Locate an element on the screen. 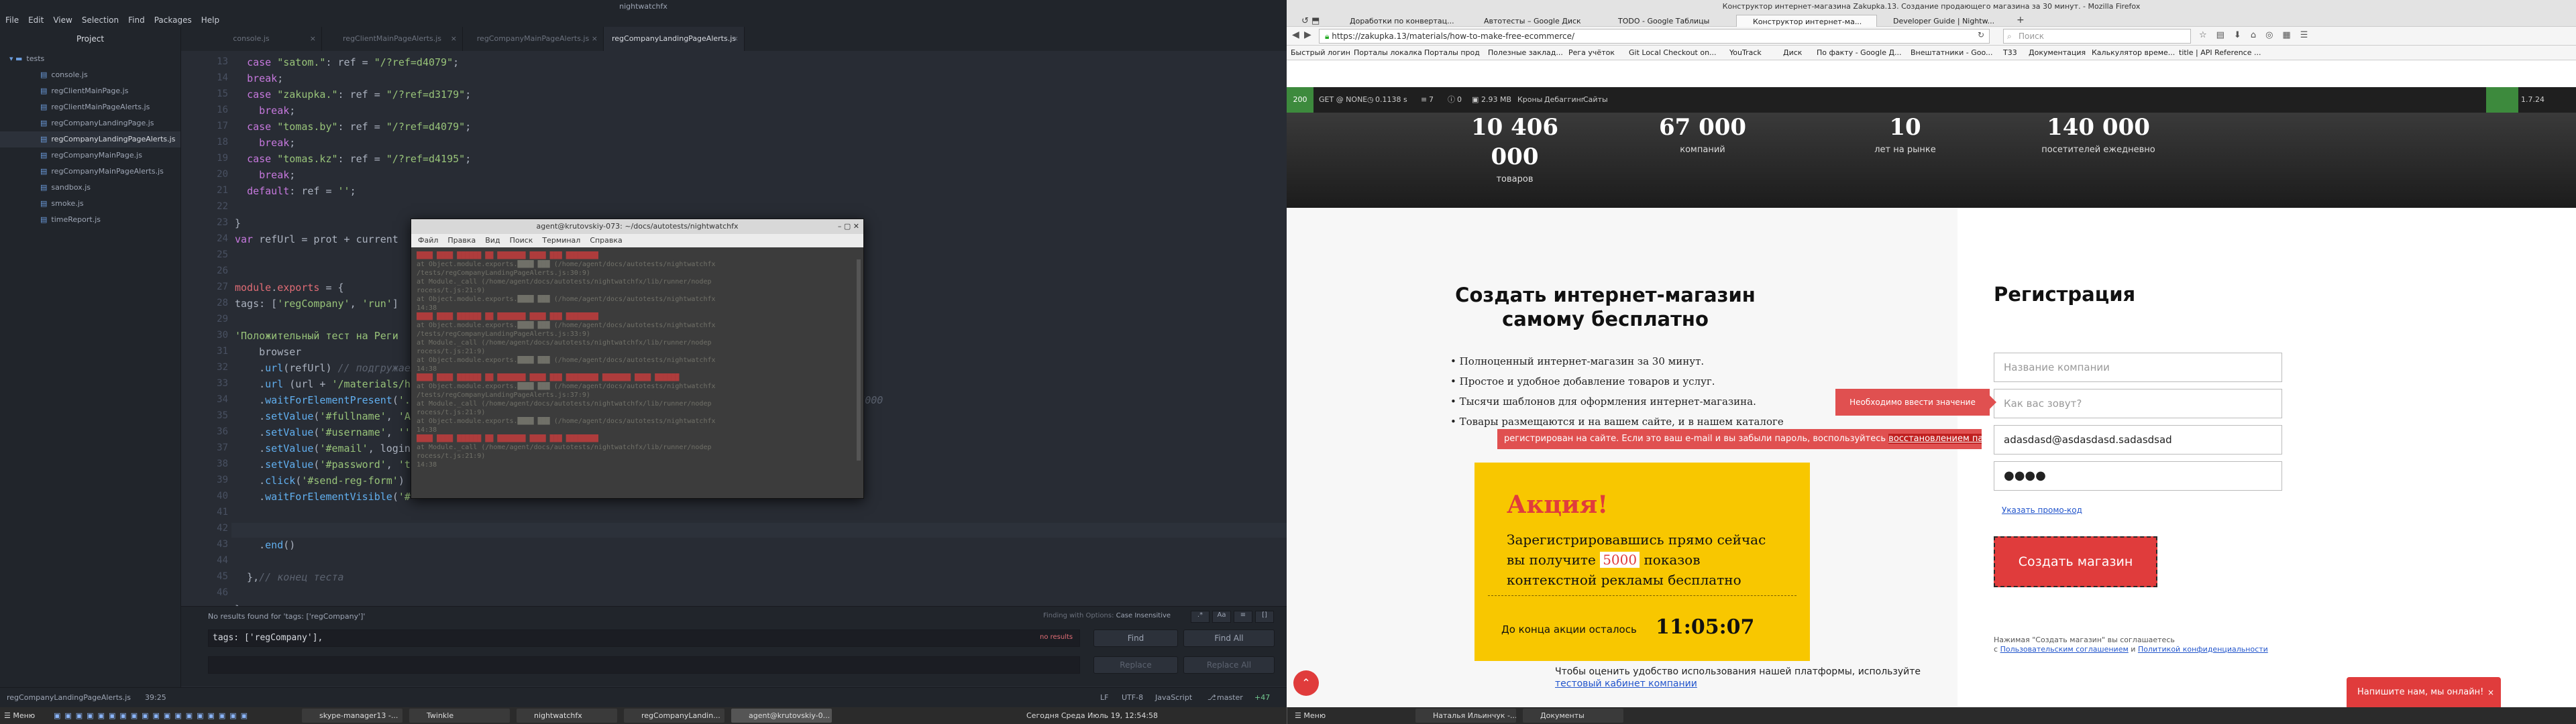  tree-file: ▤ regCompanyLandingPage.js is located at coordinates (90, 123).